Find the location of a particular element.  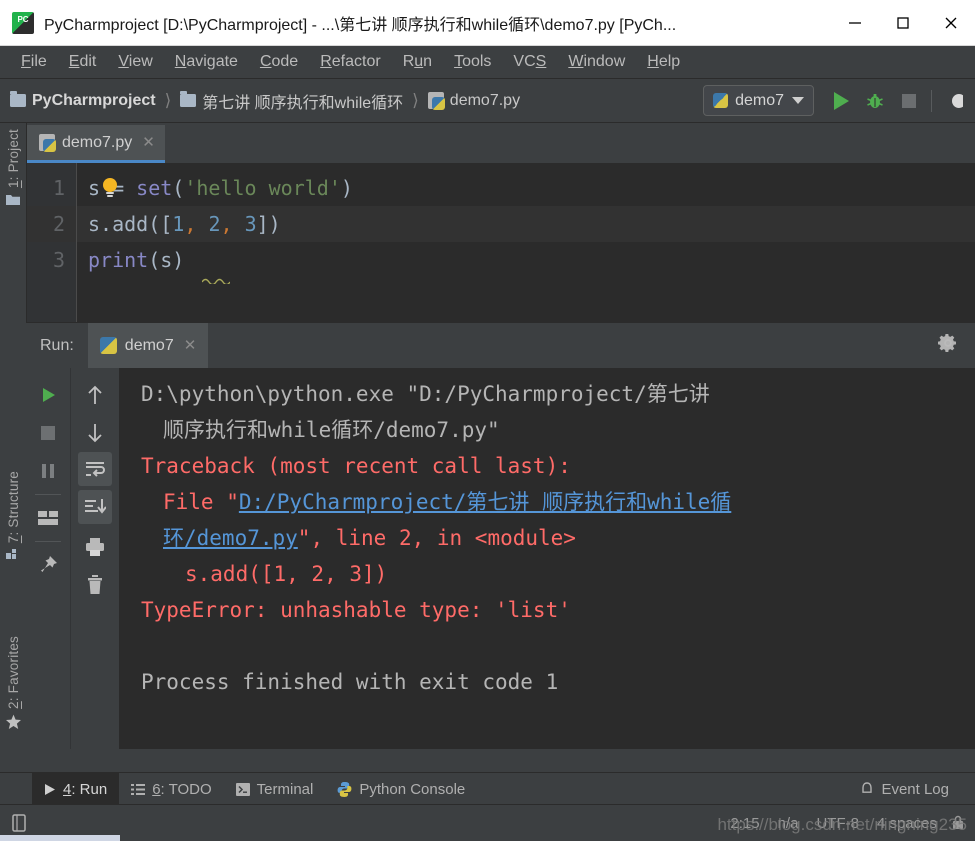

bug-icon is located at coordinates (875, 100).